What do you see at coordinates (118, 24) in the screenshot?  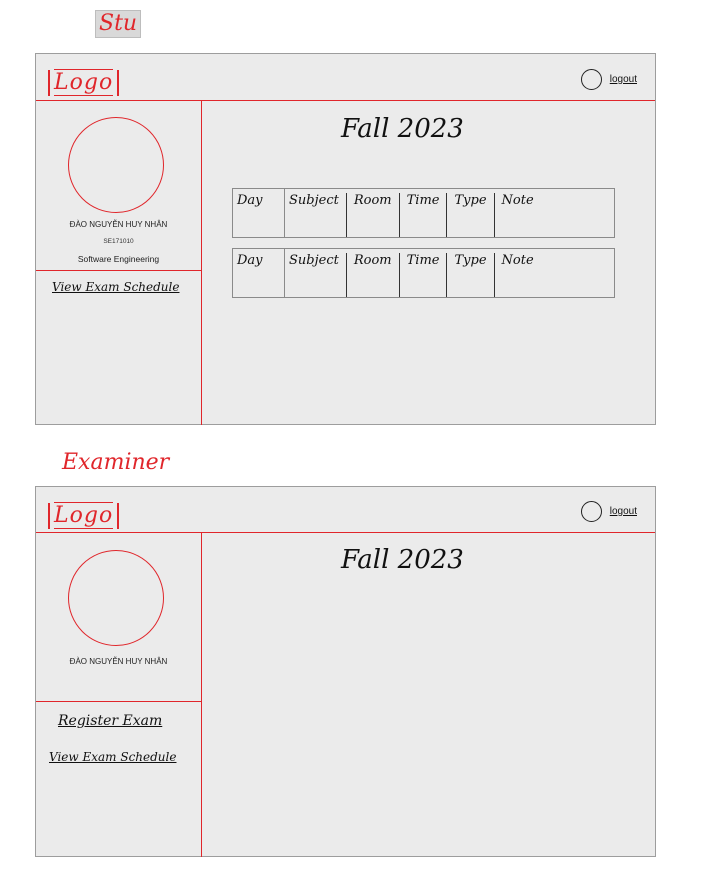 I see `student-section-label: Stu` at bounding box center [118, 24].